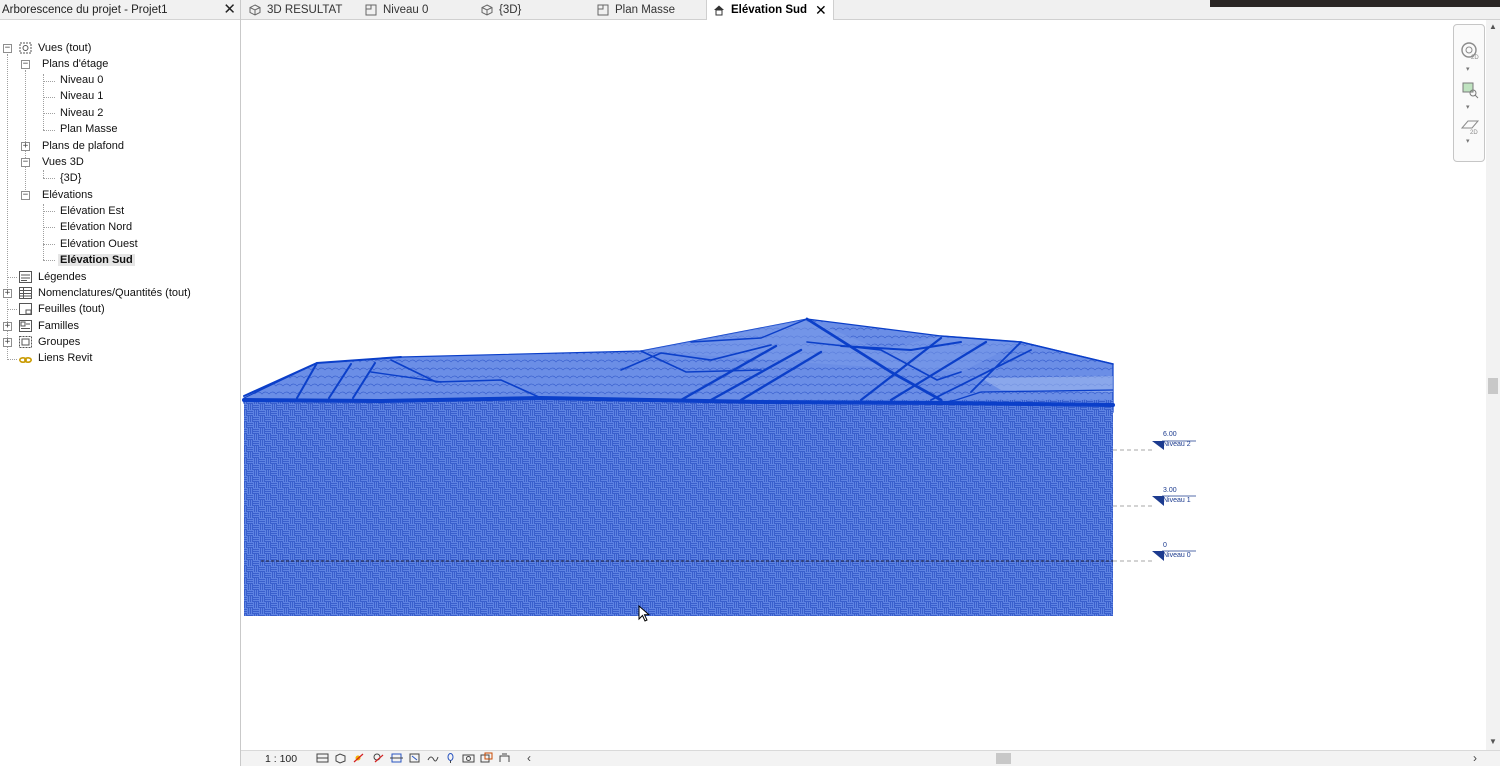  What do you see at coordinates (529, 758) in the screenshot?
I see `scroll-left-icon: ‹` at bounding box center [529, 758].